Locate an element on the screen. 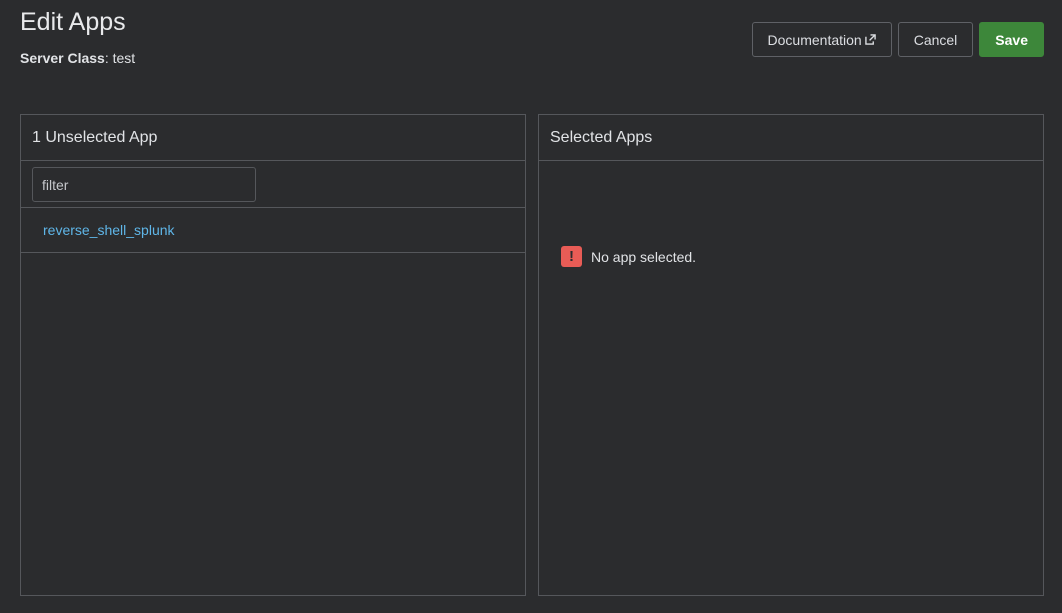  external-link-icon is located at coordinates (870, 39).